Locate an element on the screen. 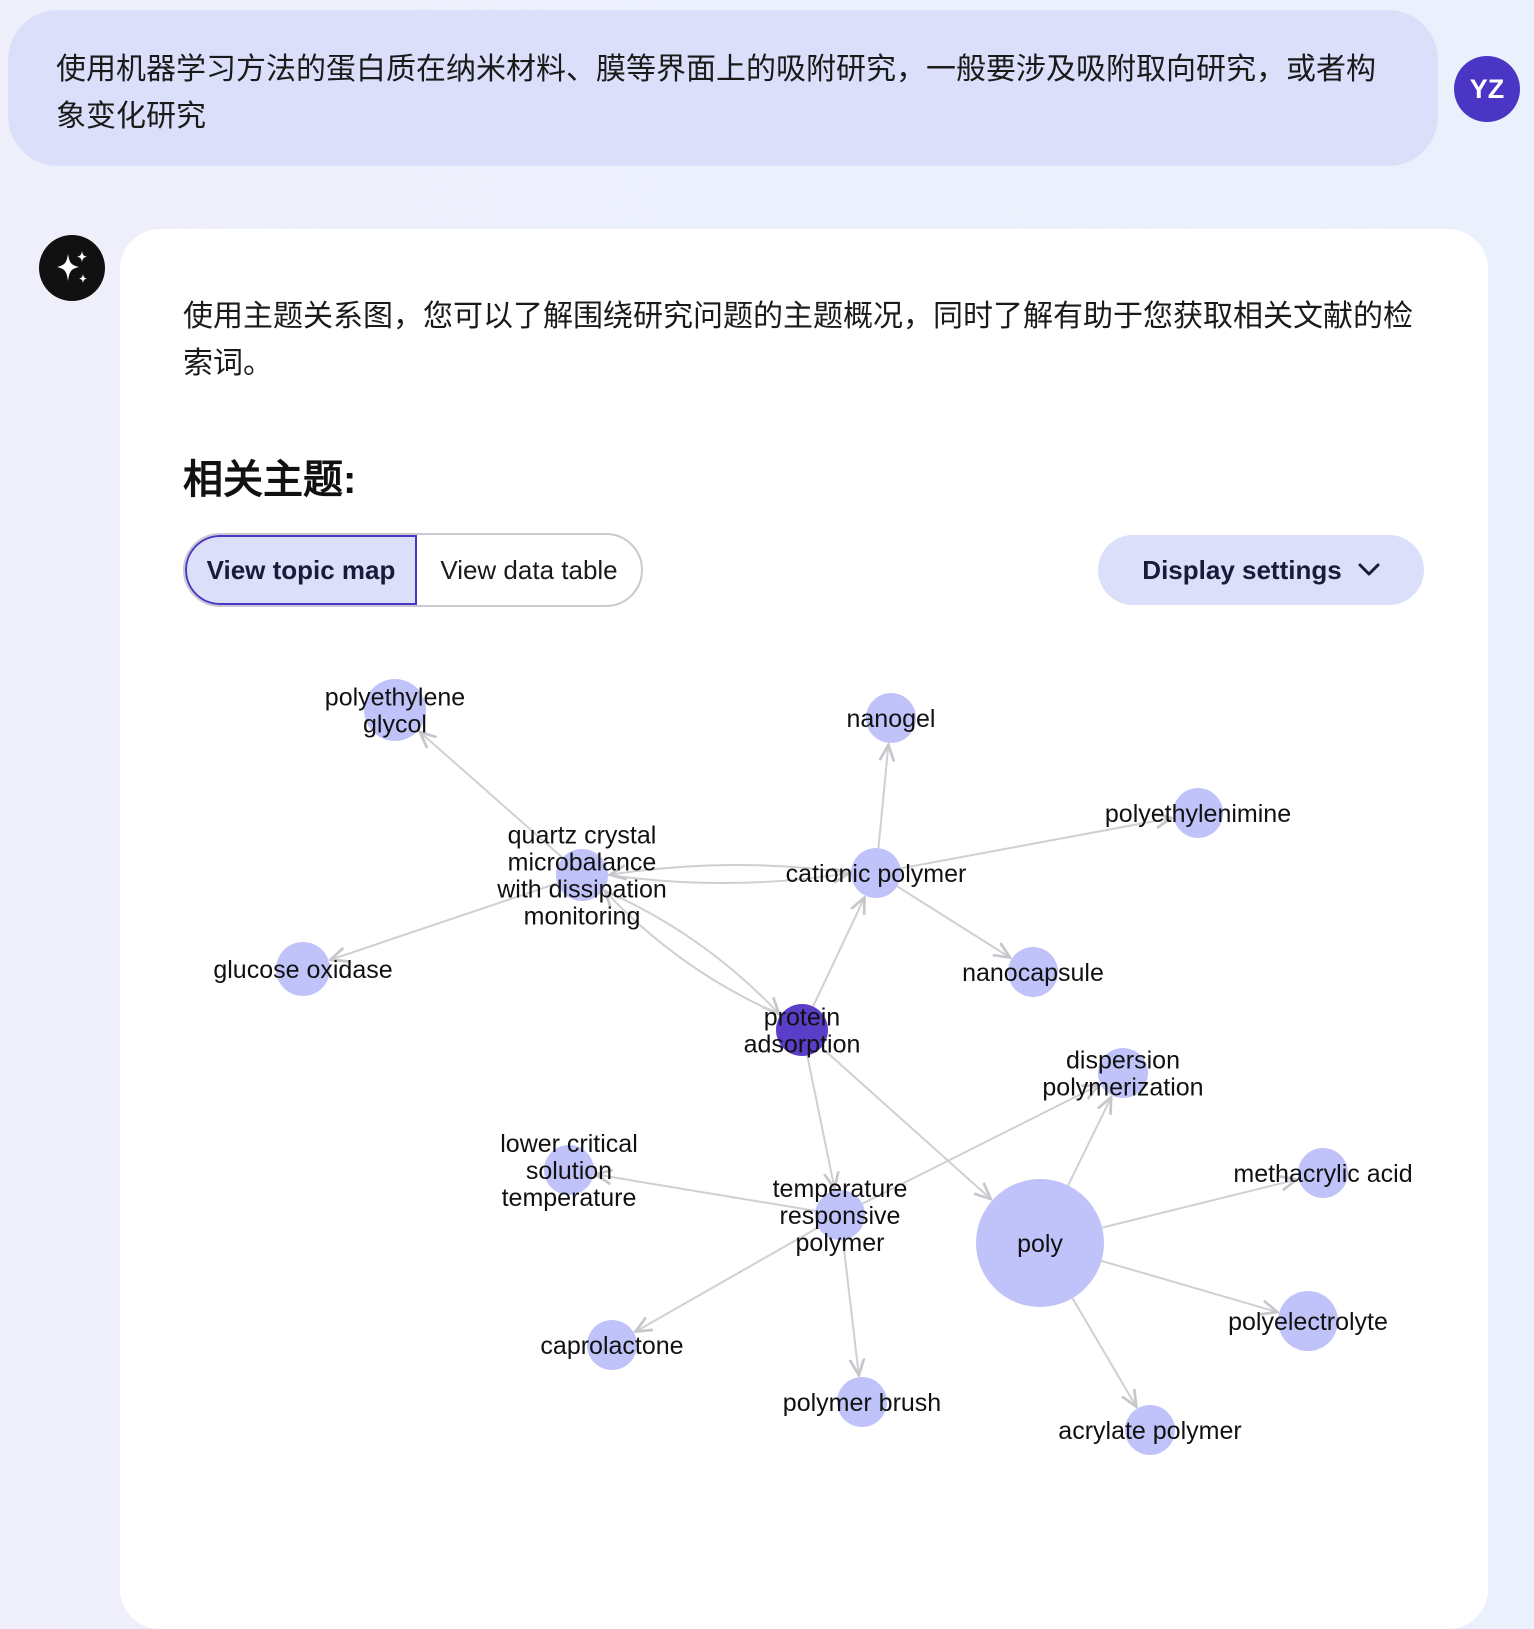 The width and height of the screenshot is (1534, 1629). topic-node-label: caprolactone is located at coordinates (611, 1346).